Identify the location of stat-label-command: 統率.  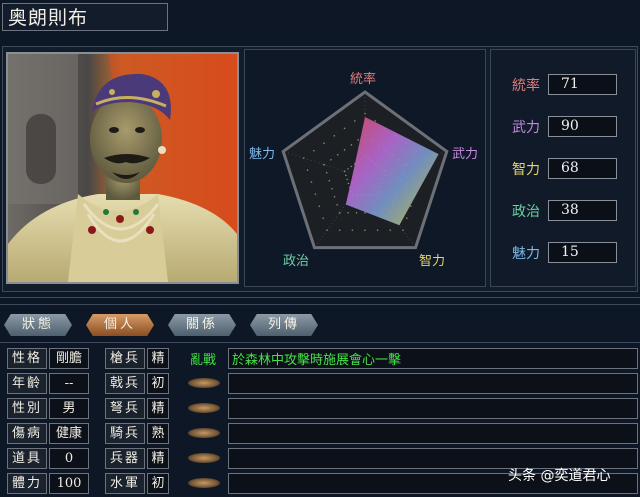
(526, 86).